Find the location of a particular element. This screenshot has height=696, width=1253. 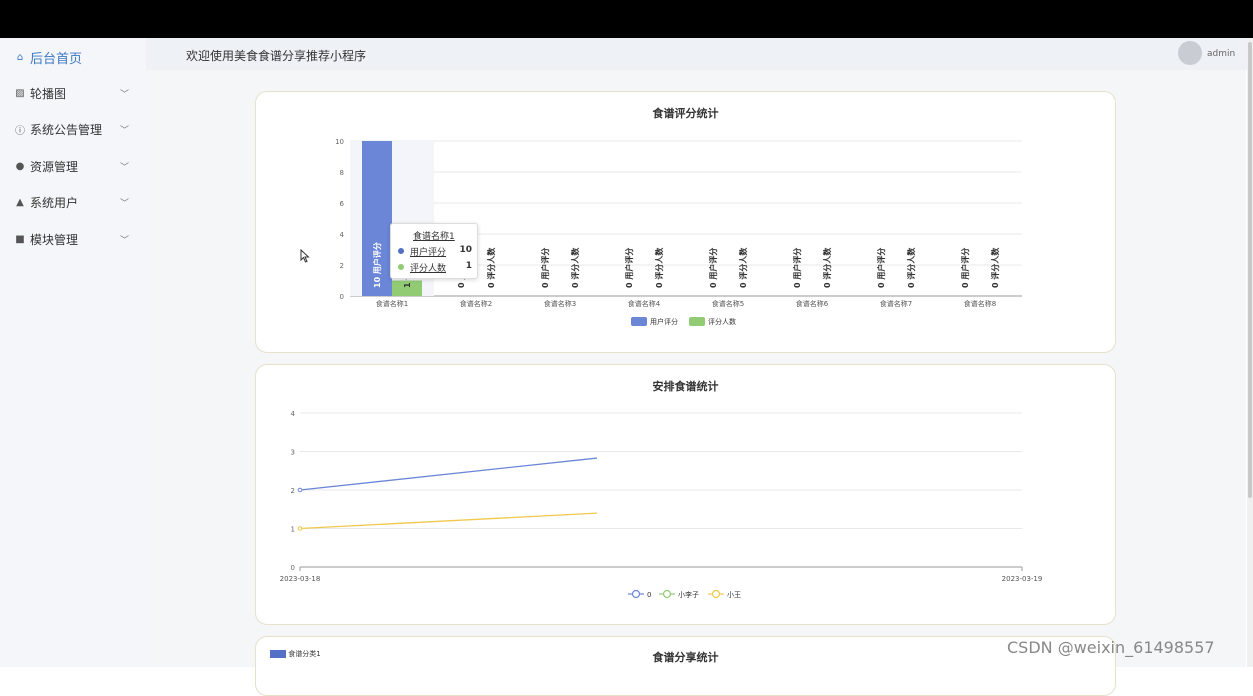

tooltip-title: 食谱名称1 is located at coordinates (434, 237).